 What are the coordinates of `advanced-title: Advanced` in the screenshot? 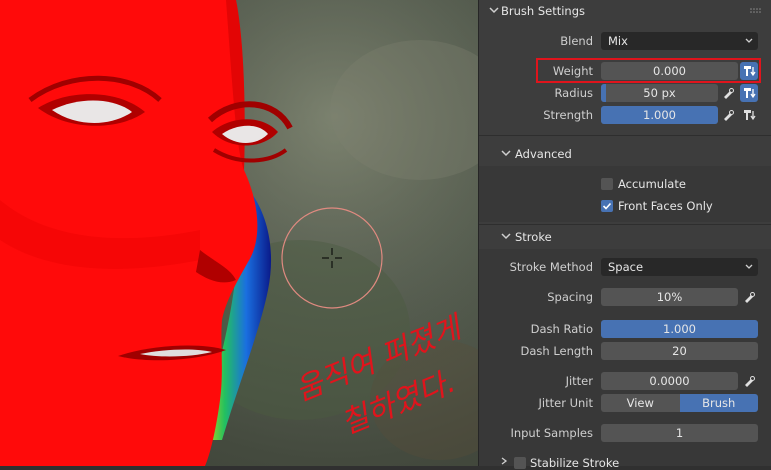 It's located at (543, 154).